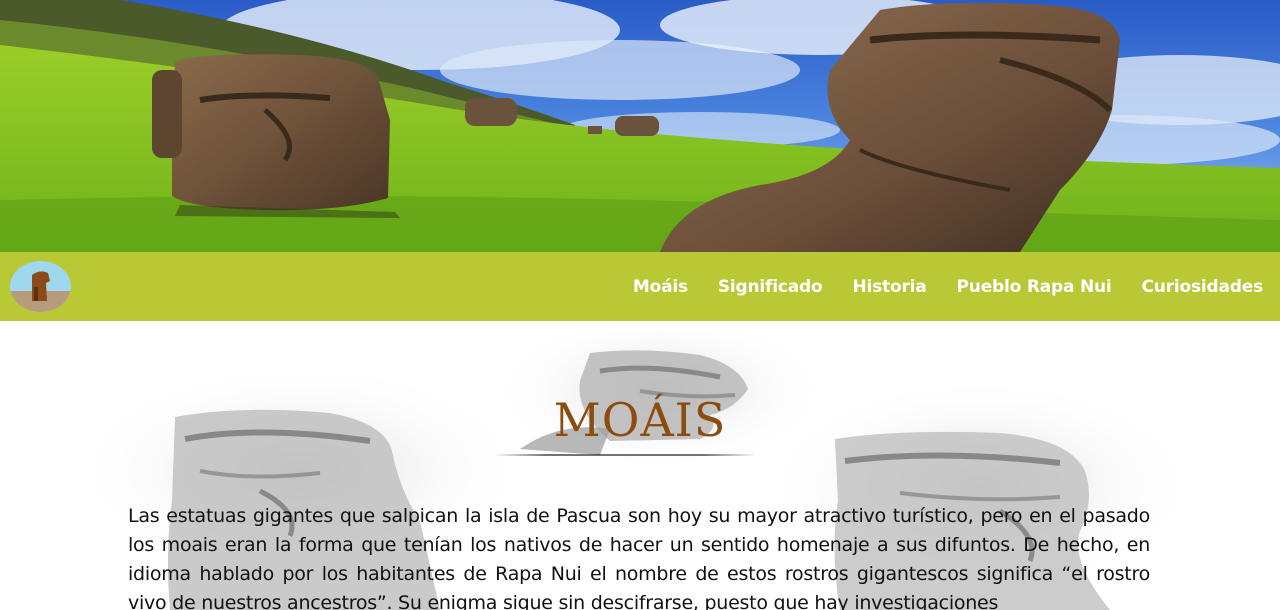  Describe the element at coordinates (660, 287) in the screenshot. I see `nav-link-moais: Moáis` at that location.